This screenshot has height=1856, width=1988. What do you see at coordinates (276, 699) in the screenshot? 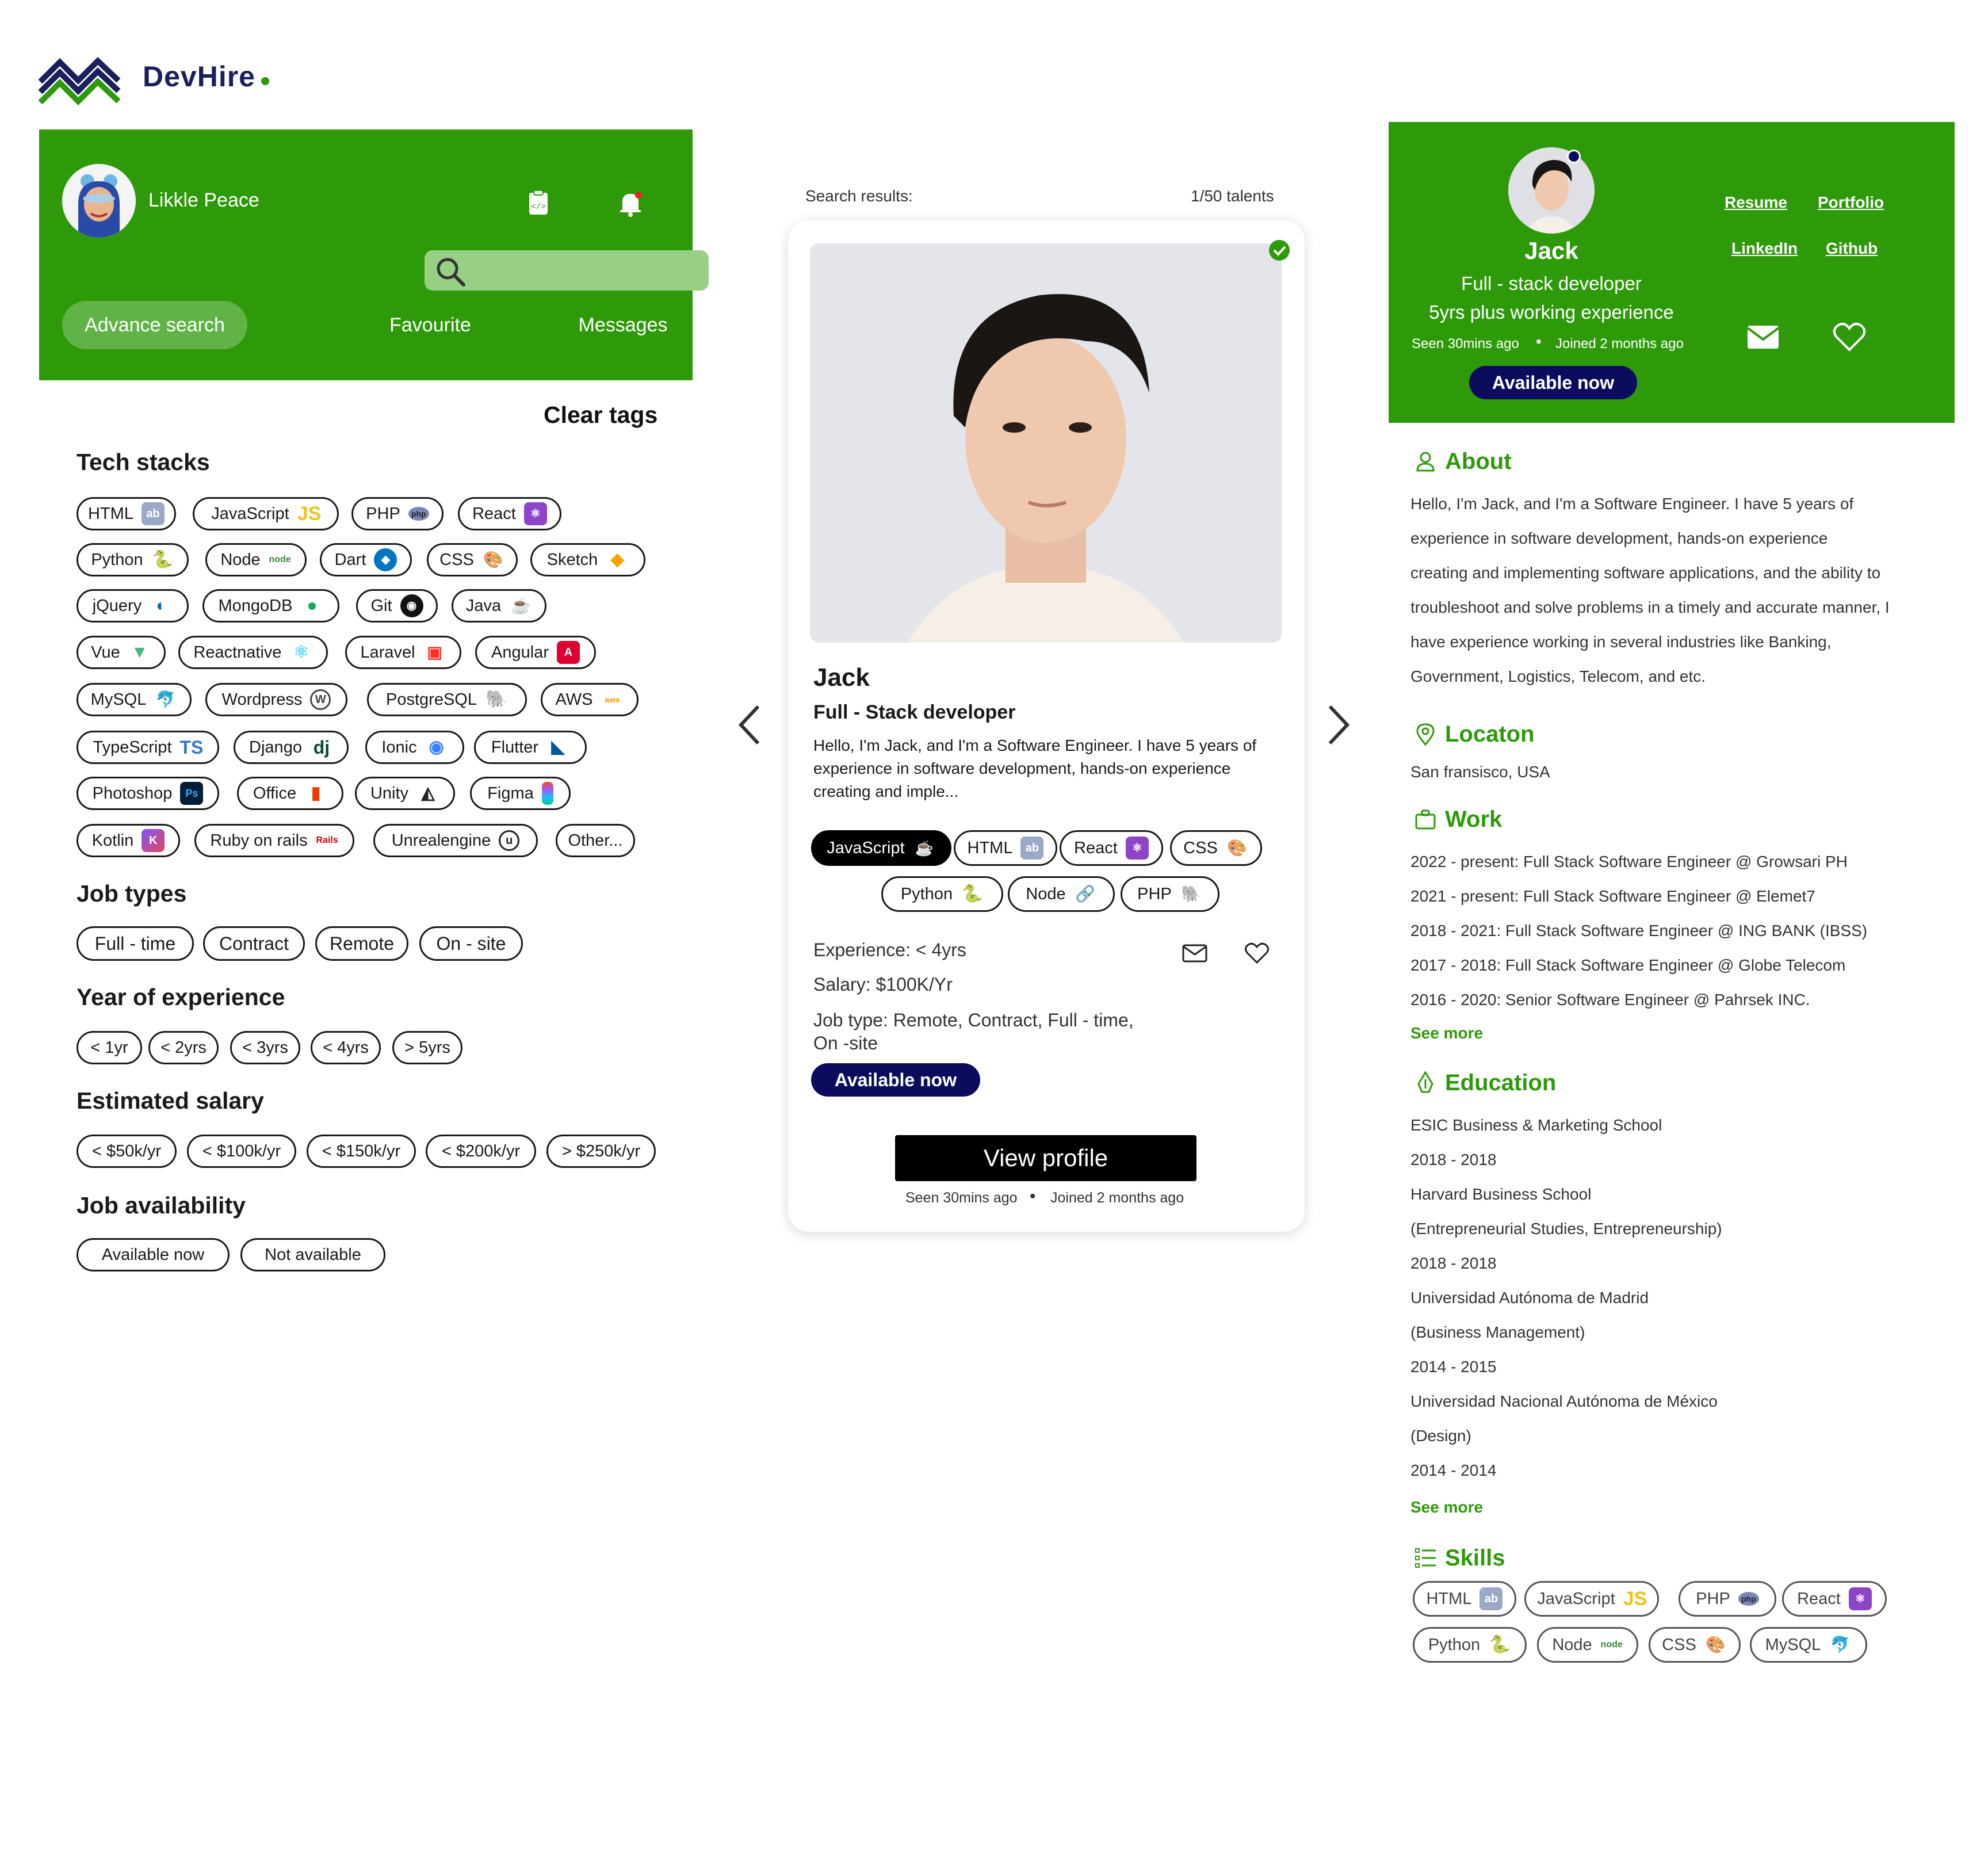
I see `tag-wordpress: Wordpress W` at bounding box center [276, 699].